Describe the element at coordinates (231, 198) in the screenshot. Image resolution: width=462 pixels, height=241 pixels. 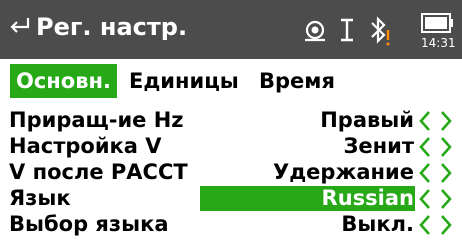
I see `setting-row-language: Язык Russian` at that location.